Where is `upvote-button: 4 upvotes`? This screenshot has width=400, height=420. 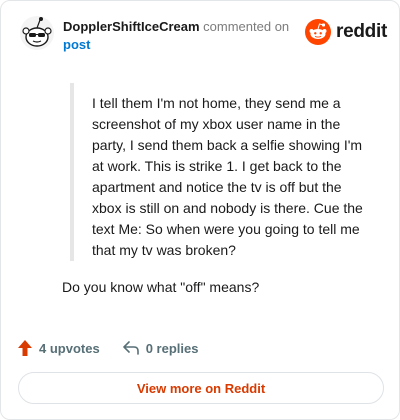 upvote-button: 4 upvotes is located at coordinates (58, 348).